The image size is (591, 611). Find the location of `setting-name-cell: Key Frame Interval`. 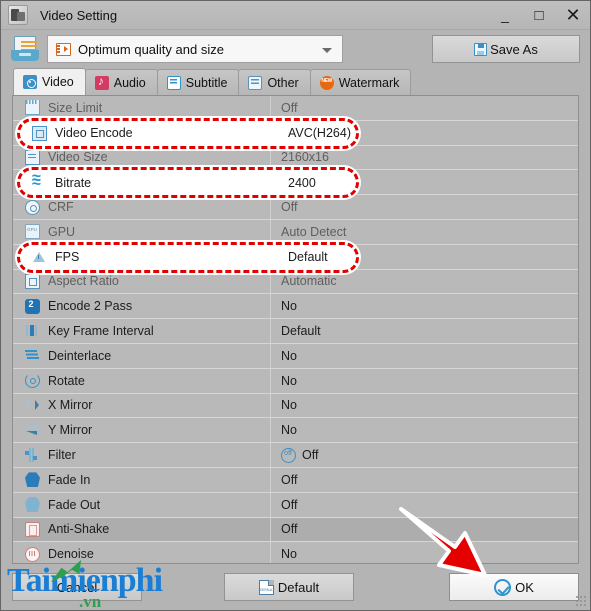

setting-name-cell: Key Frame Interval is located at coordinates (142, 331).